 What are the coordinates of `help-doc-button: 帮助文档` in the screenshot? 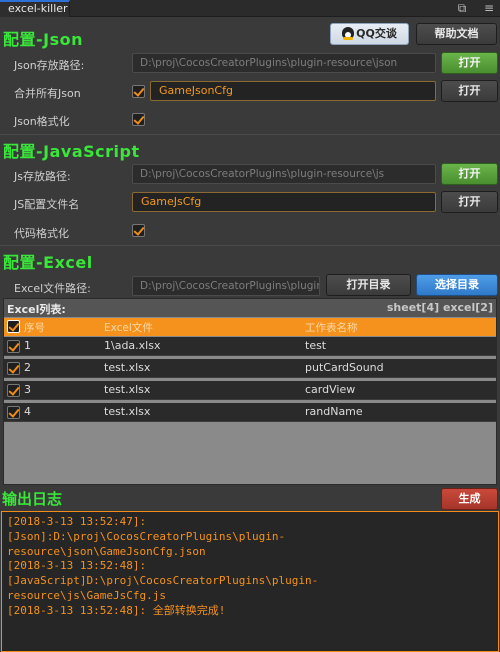 It's located at (456, 34).